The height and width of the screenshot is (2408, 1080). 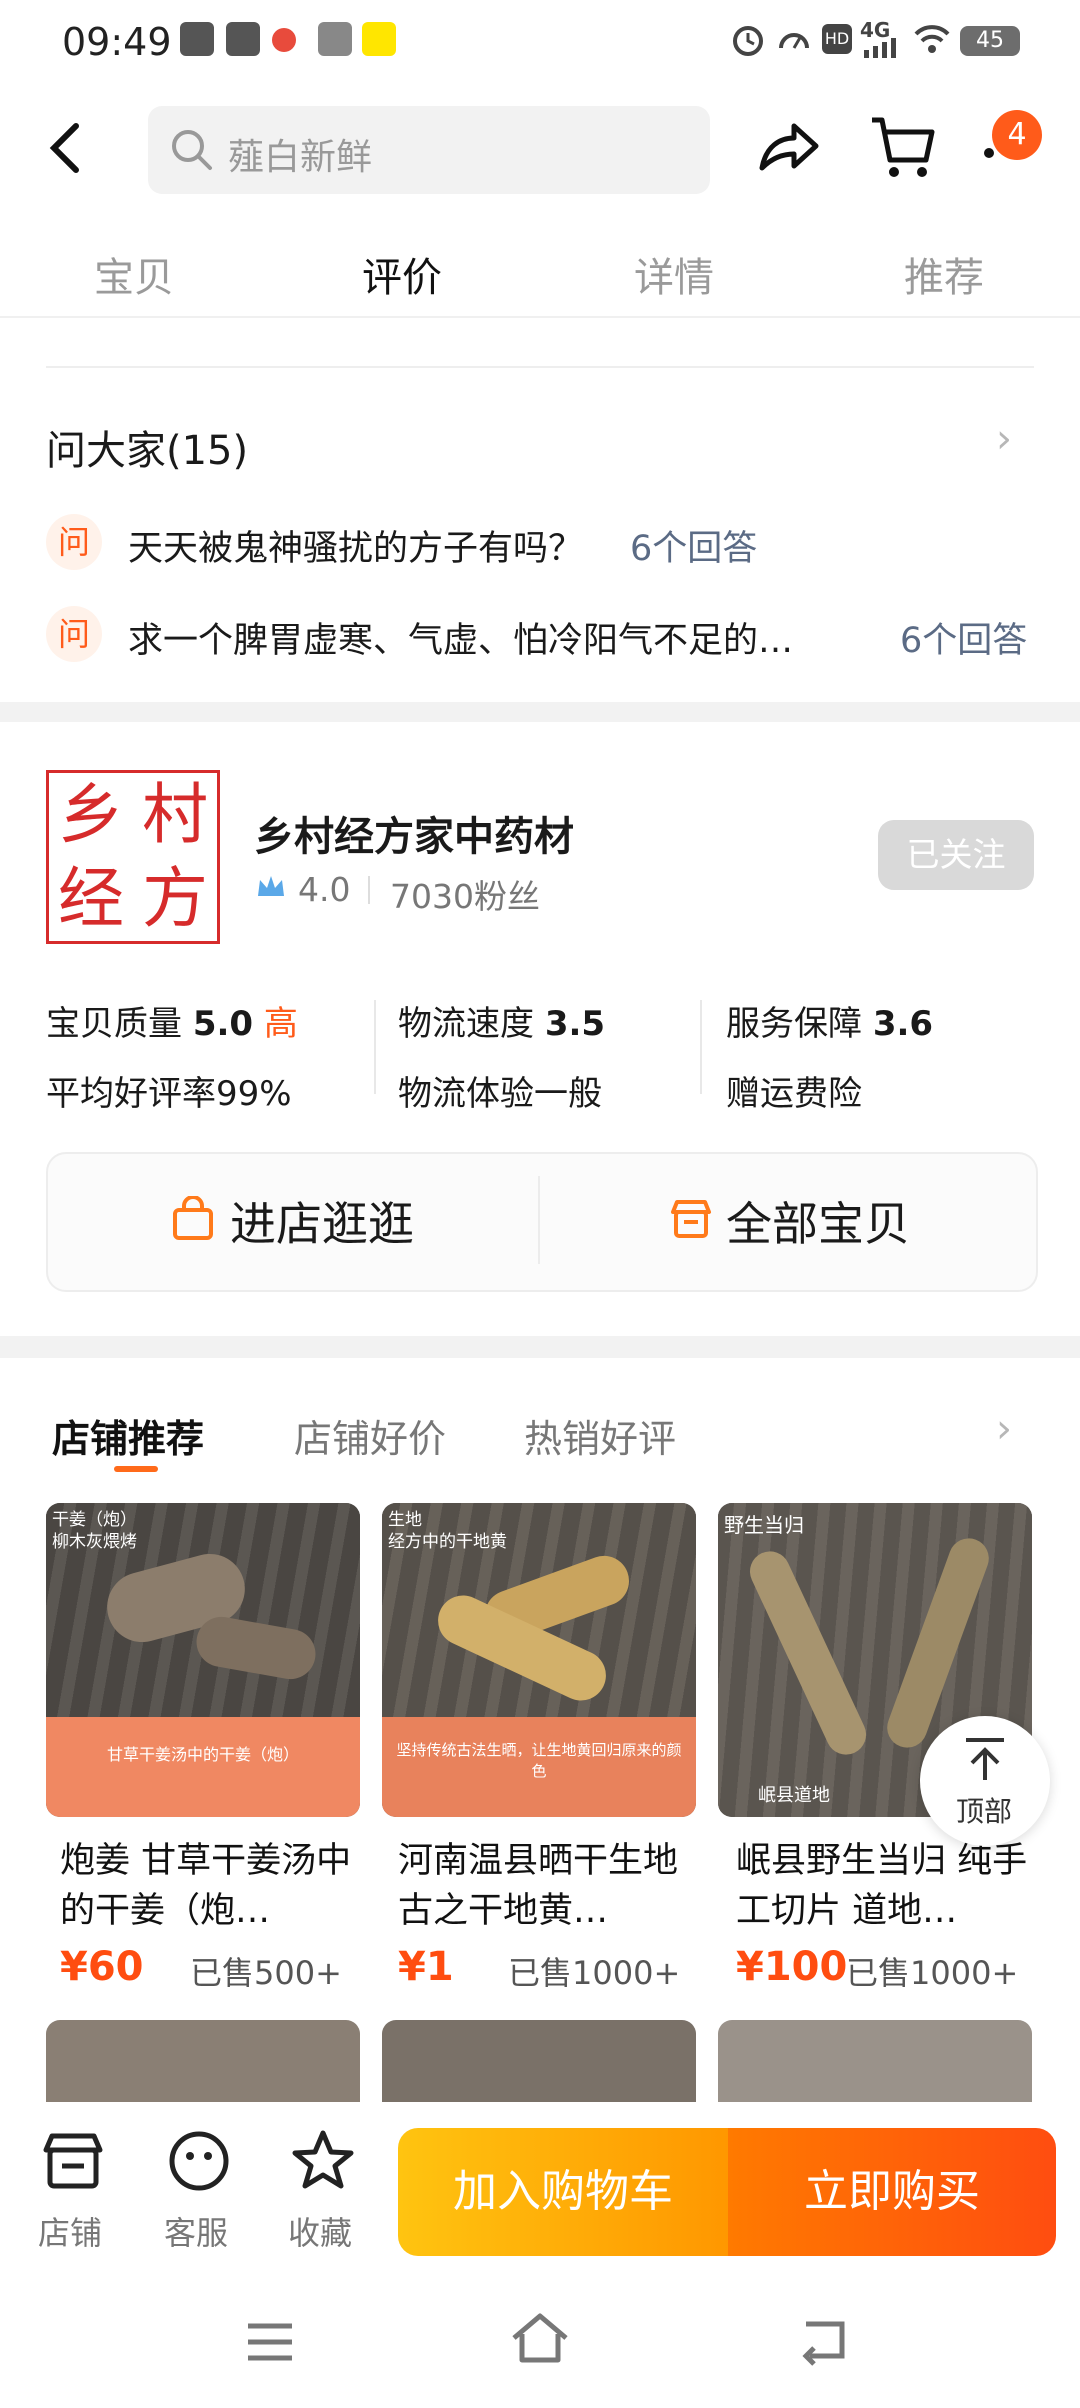 I want to click on product-image: 干姜（炮） 柳木灰煨烤 甘草干姜汤中的干姜（炮）, so click(x=203, y=1660).